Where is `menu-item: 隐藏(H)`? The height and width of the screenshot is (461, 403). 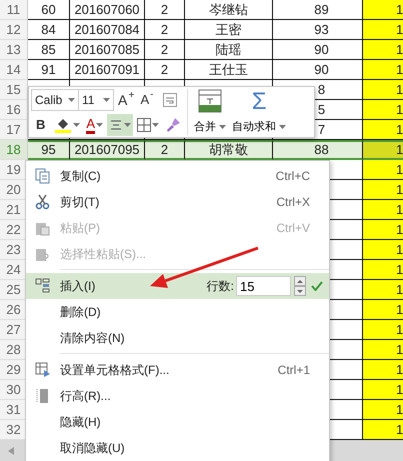 menu-item: 隐藏(H) is located at coordinates (177, 422).